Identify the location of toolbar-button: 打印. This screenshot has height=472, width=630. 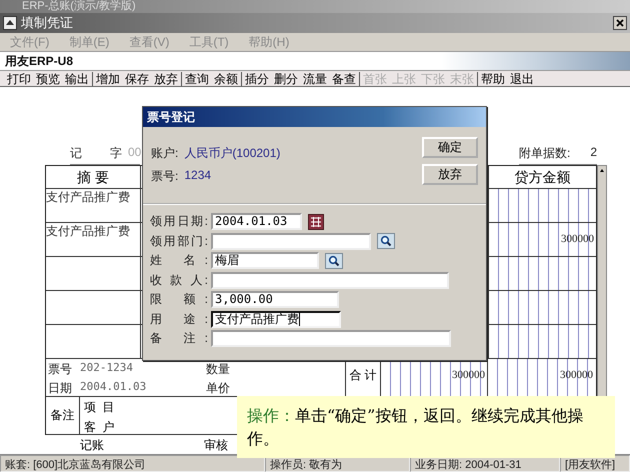
(19, 79).